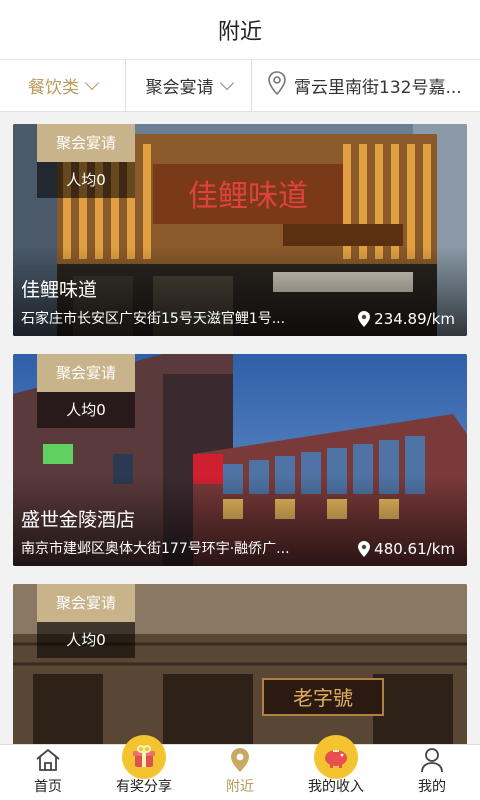 Image resolution: width=480 pixels, height=800 pixels. Describe the element at coordinates (414, 319) in the screenshot. I see `distance-value: 234.89/km` at that location.